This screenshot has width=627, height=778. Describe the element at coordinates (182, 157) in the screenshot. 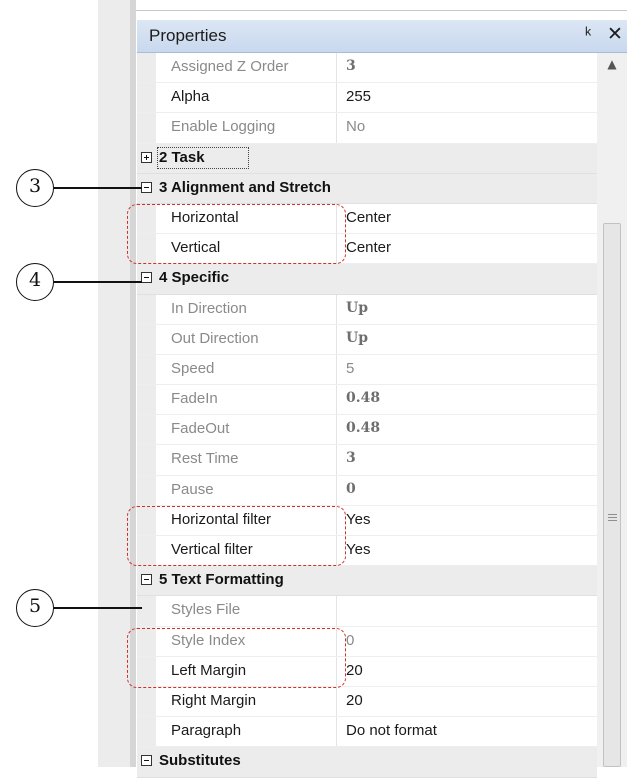

I see `category-label: 2 Task` at that location.